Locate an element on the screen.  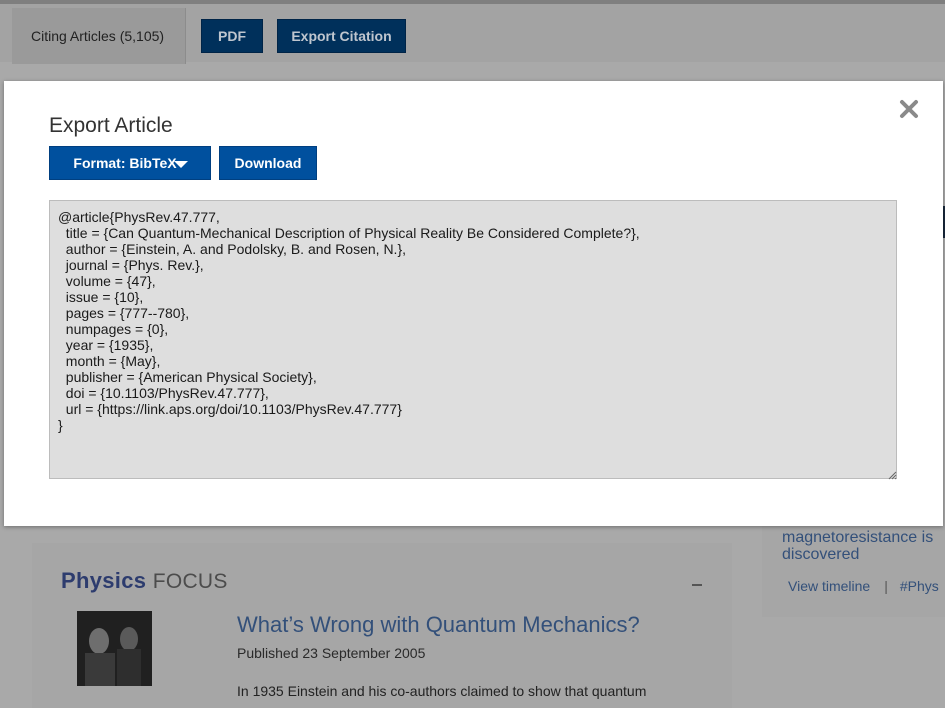
physics-focus-logo: Physics FOCUS is located at coordinates (144, 581).